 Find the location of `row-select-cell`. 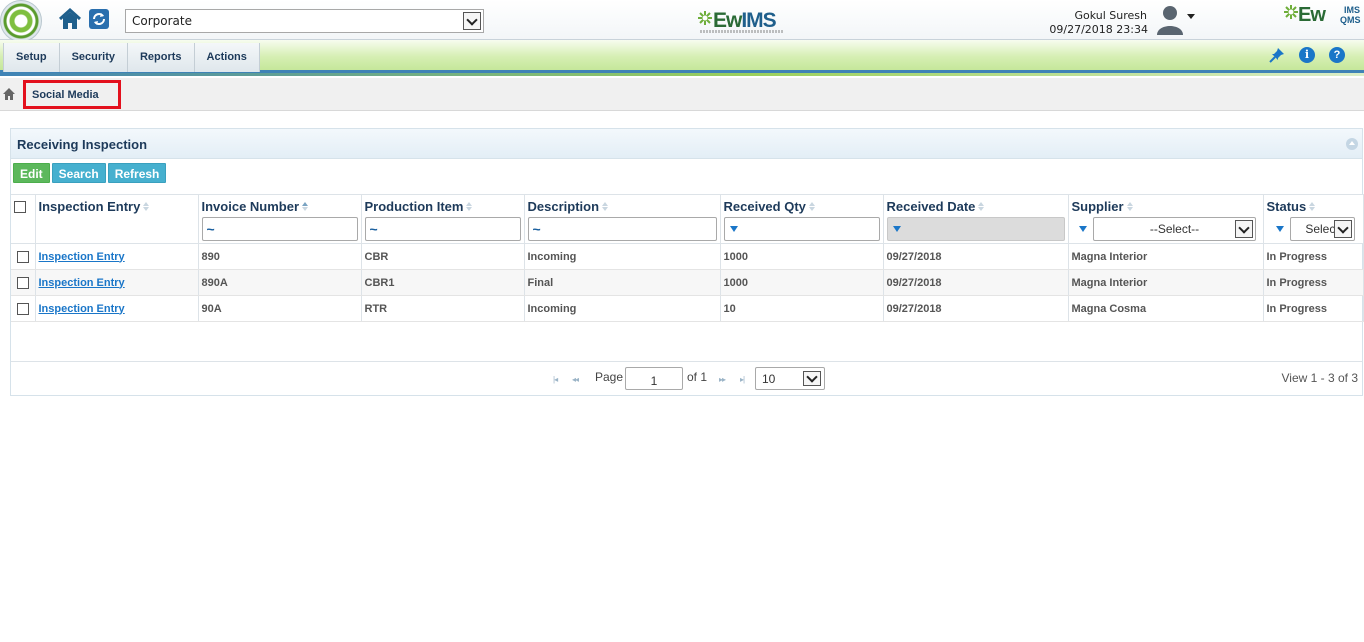

row-select-cell is located at coordinates (23, 308).